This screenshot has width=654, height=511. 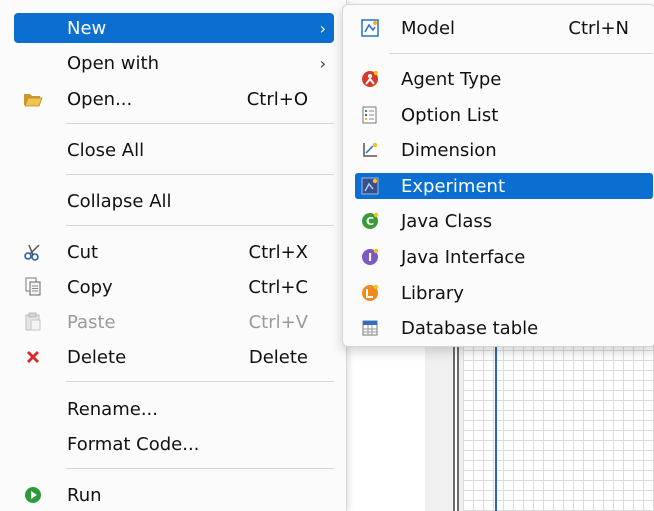 What do you see at coordinates (174, 63) in the screenshot?
I see `menu-item-open-with: Open with ›` at bounding box center [174, 63].